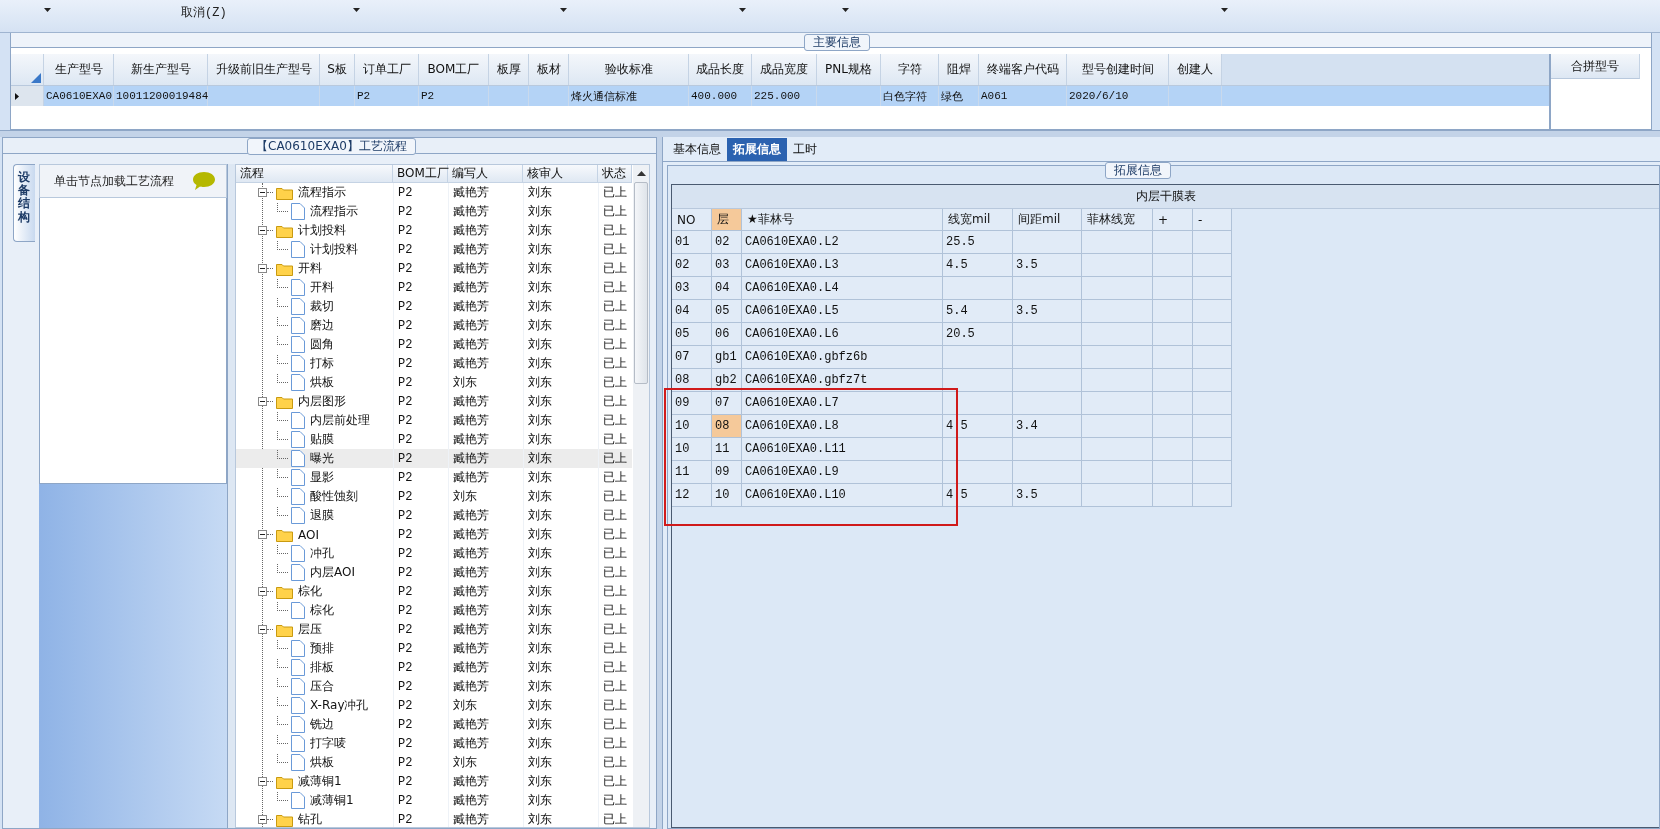  What do you see at coordinates (805, 149) in the screenshot?
I see `tab: 工时` at bounding box center [805, 149].